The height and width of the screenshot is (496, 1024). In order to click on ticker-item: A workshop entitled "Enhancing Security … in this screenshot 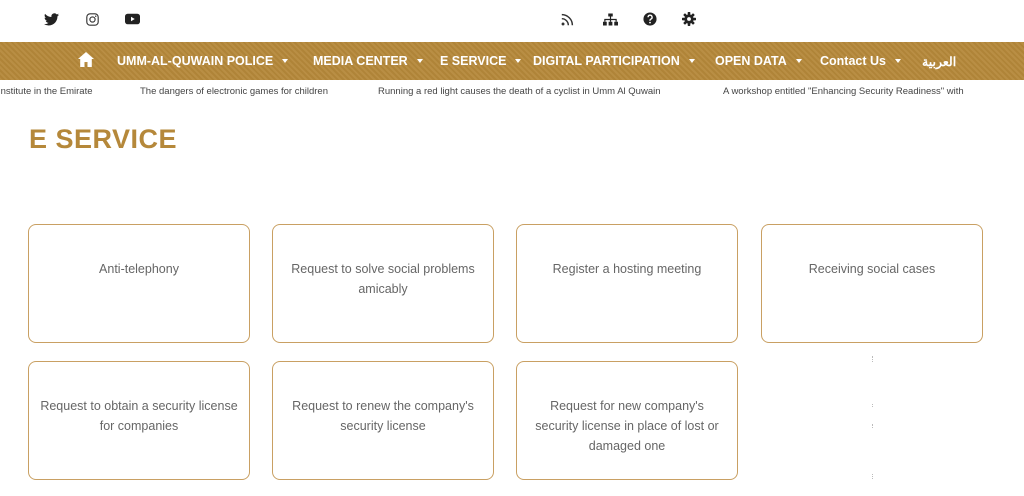, I will do `click(843, 91)`.